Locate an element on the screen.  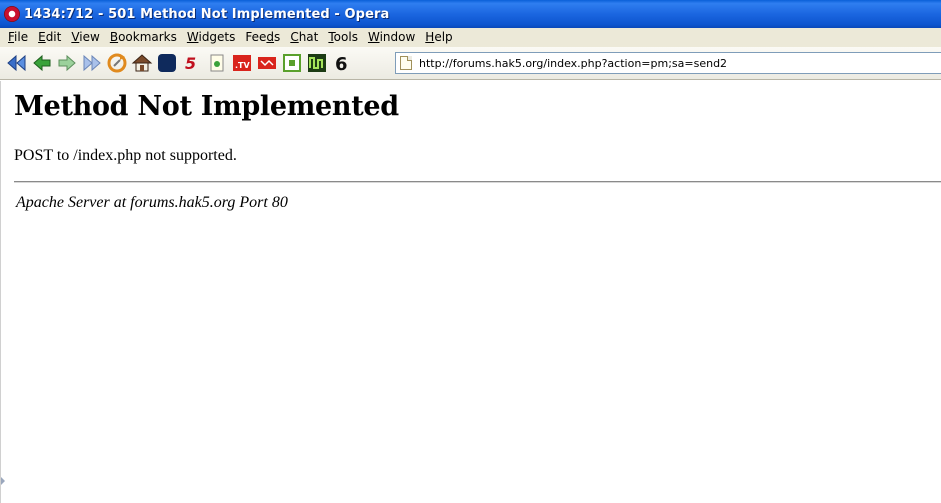
rewind-icon is located at coordinates (17, 63).